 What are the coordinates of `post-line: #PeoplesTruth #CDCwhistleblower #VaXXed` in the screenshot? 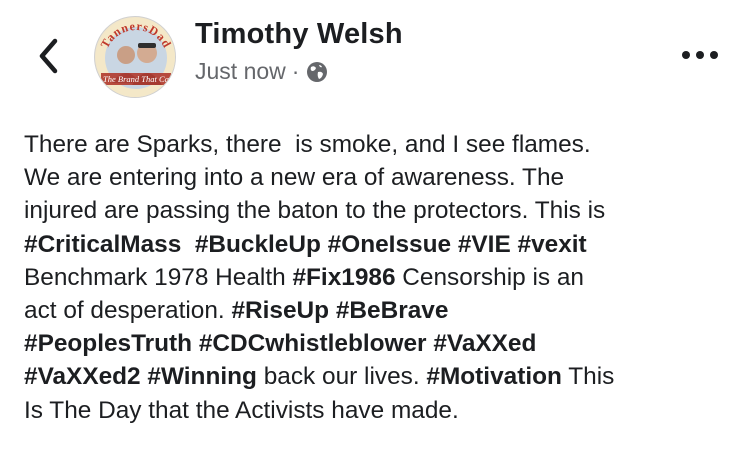 It's located at (376, 343).